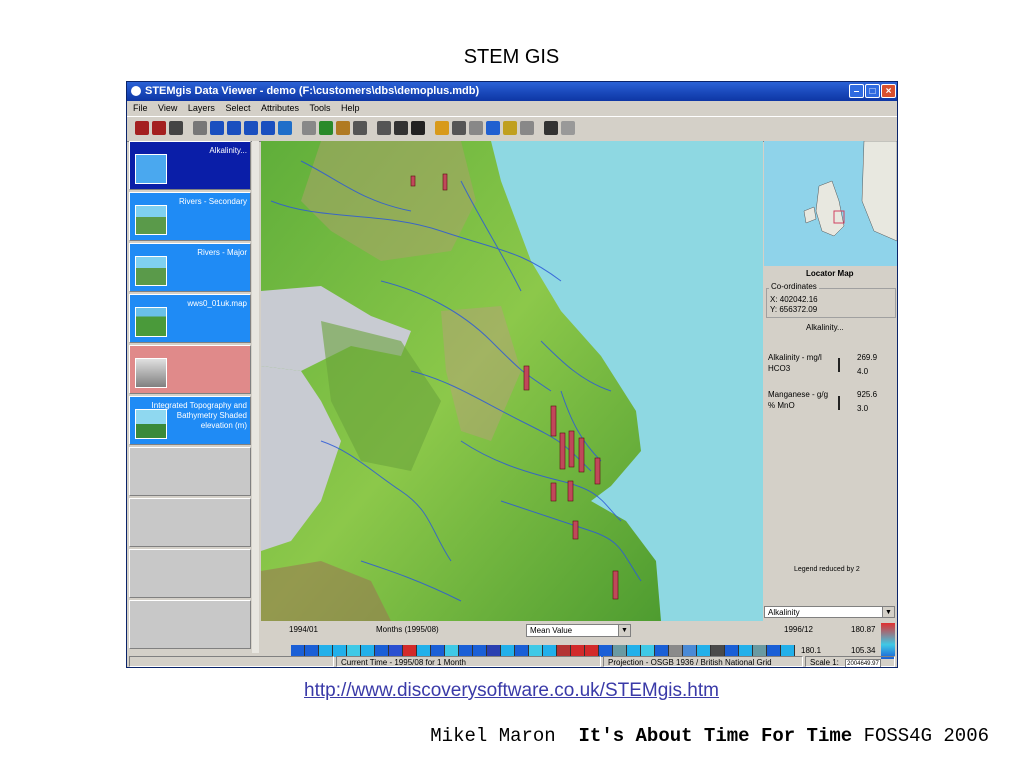  Describe the element at coordinates (151, 169) in the screenshot. I see `flask-icon` at that location.